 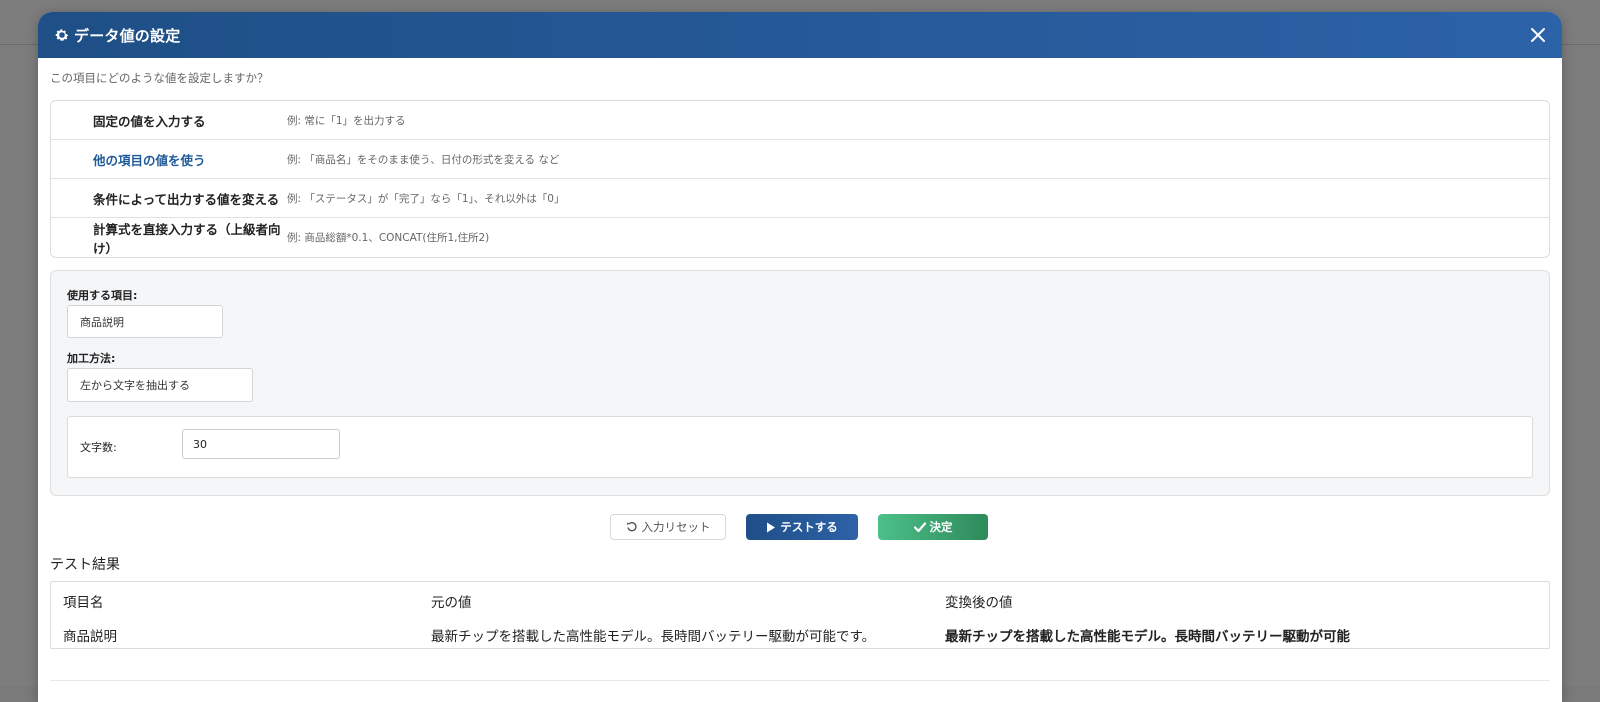 I want to click on bottom-divider, so click(x=800, y=680).